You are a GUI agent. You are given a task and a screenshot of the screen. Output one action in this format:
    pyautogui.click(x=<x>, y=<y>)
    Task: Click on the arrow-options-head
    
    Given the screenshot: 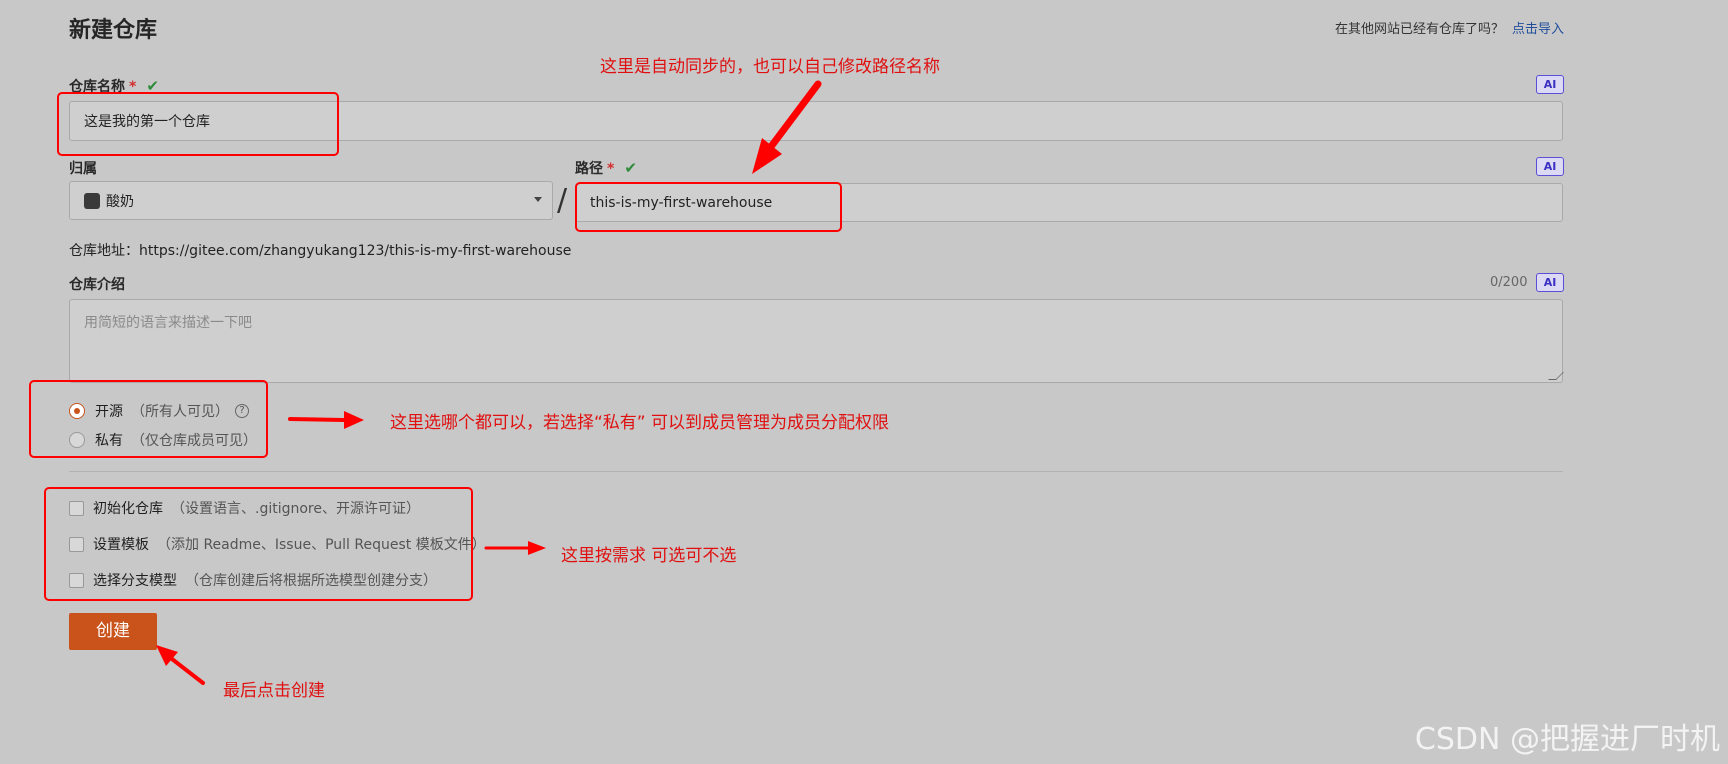 What is the action you would take?
    pyautogui.click(x=537, y=548)
    